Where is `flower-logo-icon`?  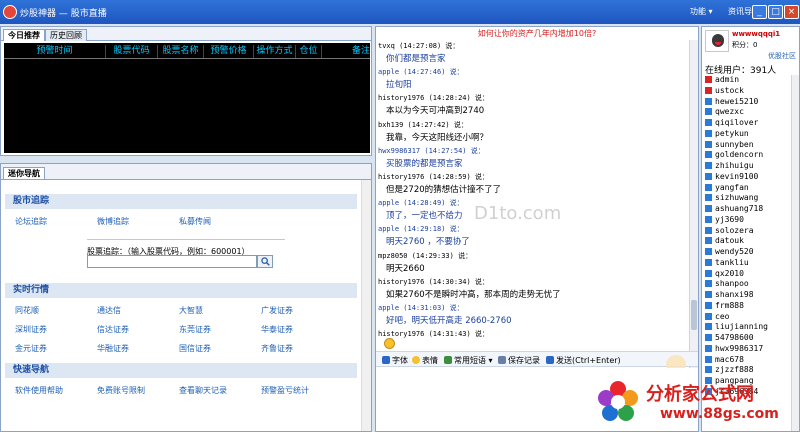
flower-logo-icon is located at coordinates (618, 401).